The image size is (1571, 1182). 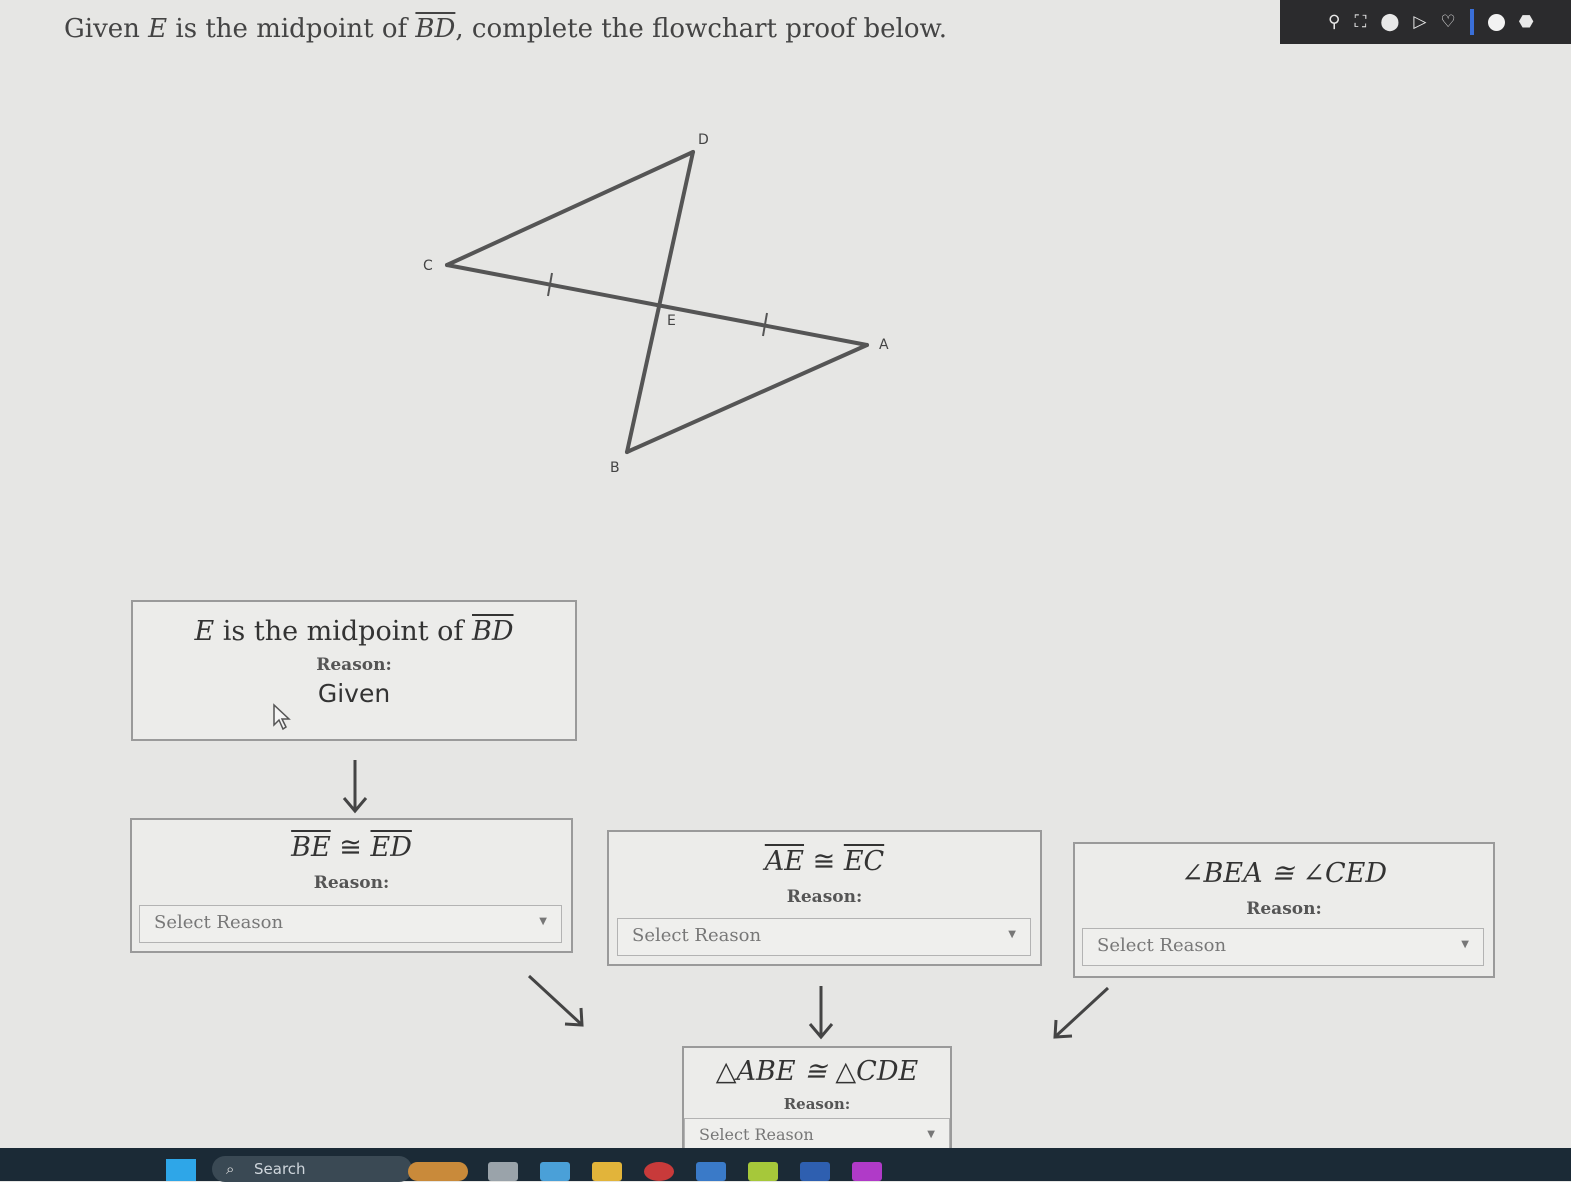 What do you see at coordinates (428, 266) in the screenshot?
I see `label-C: C` at bounding box center [428, 266].